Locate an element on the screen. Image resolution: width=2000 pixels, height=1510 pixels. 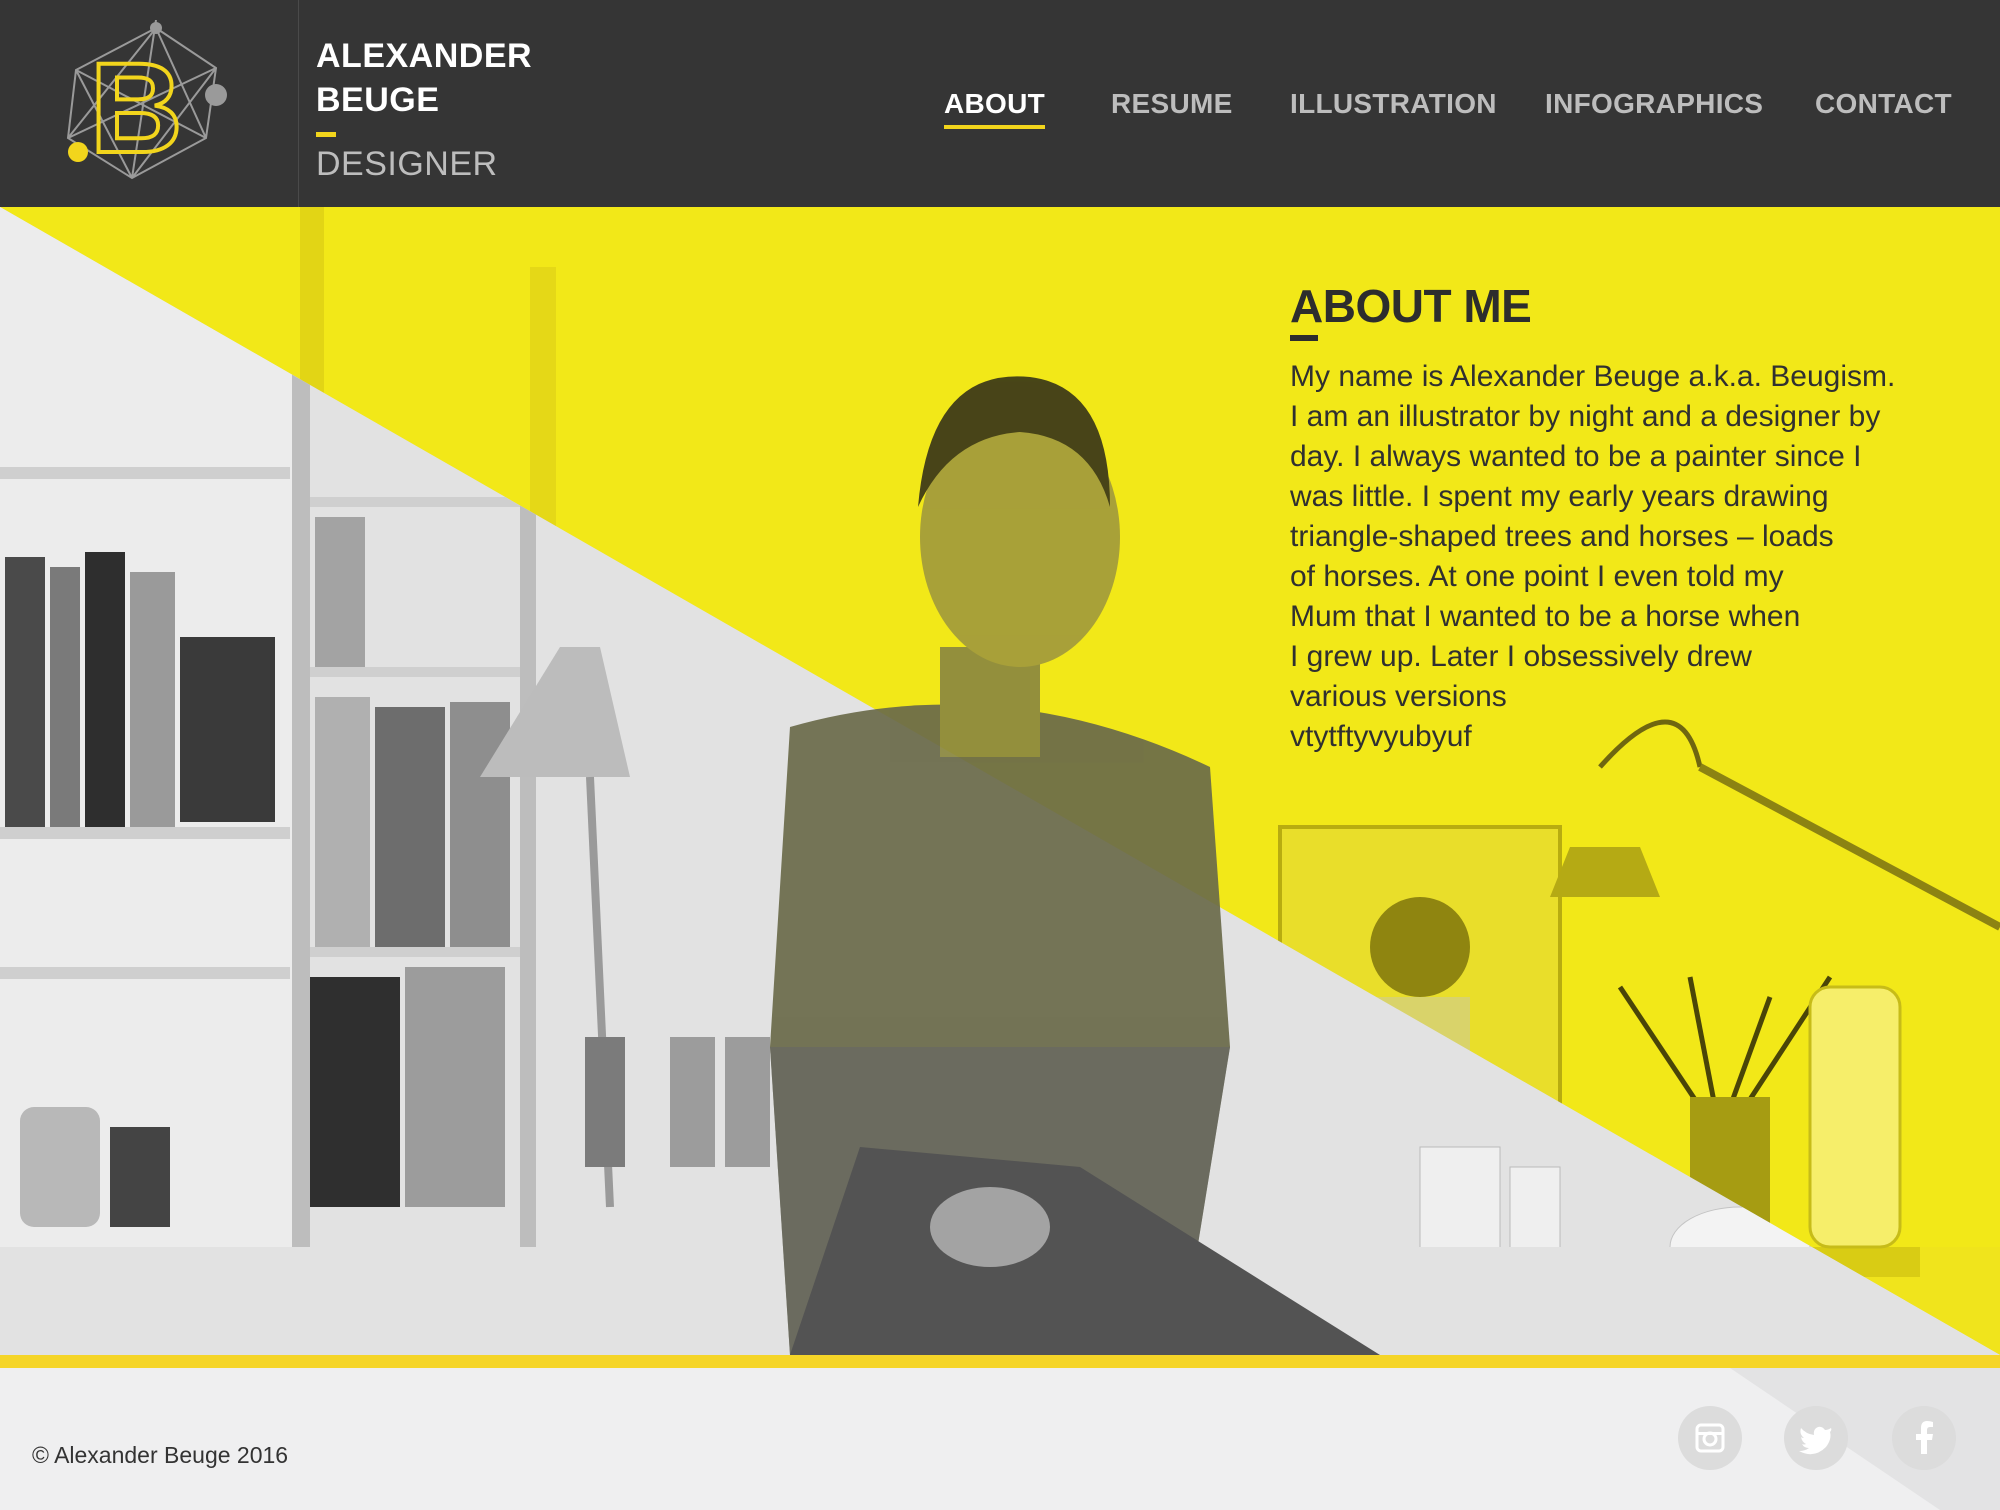
instagram-icon is located at coordinates (1710, 1438).